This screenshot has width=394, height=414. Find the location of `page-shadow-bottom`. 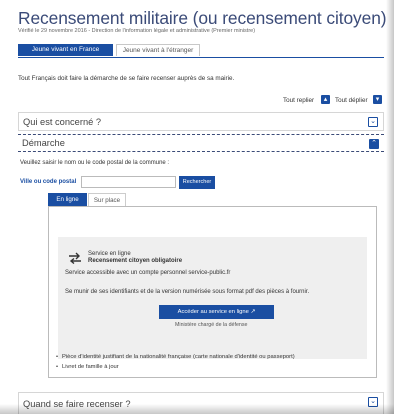

page-shadow-bottom is located at coordinates (197, 409).